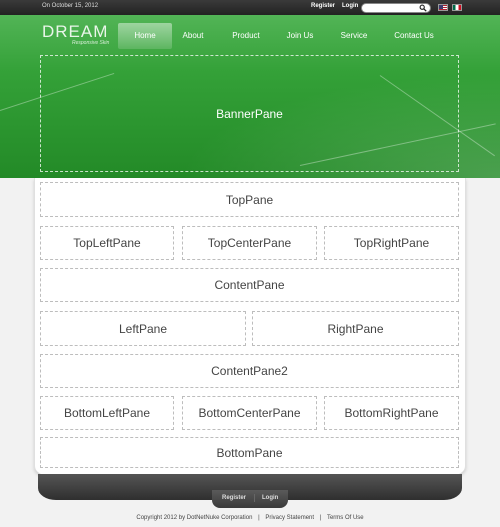  I want to click on us-flag-icon, so click(443, 7).